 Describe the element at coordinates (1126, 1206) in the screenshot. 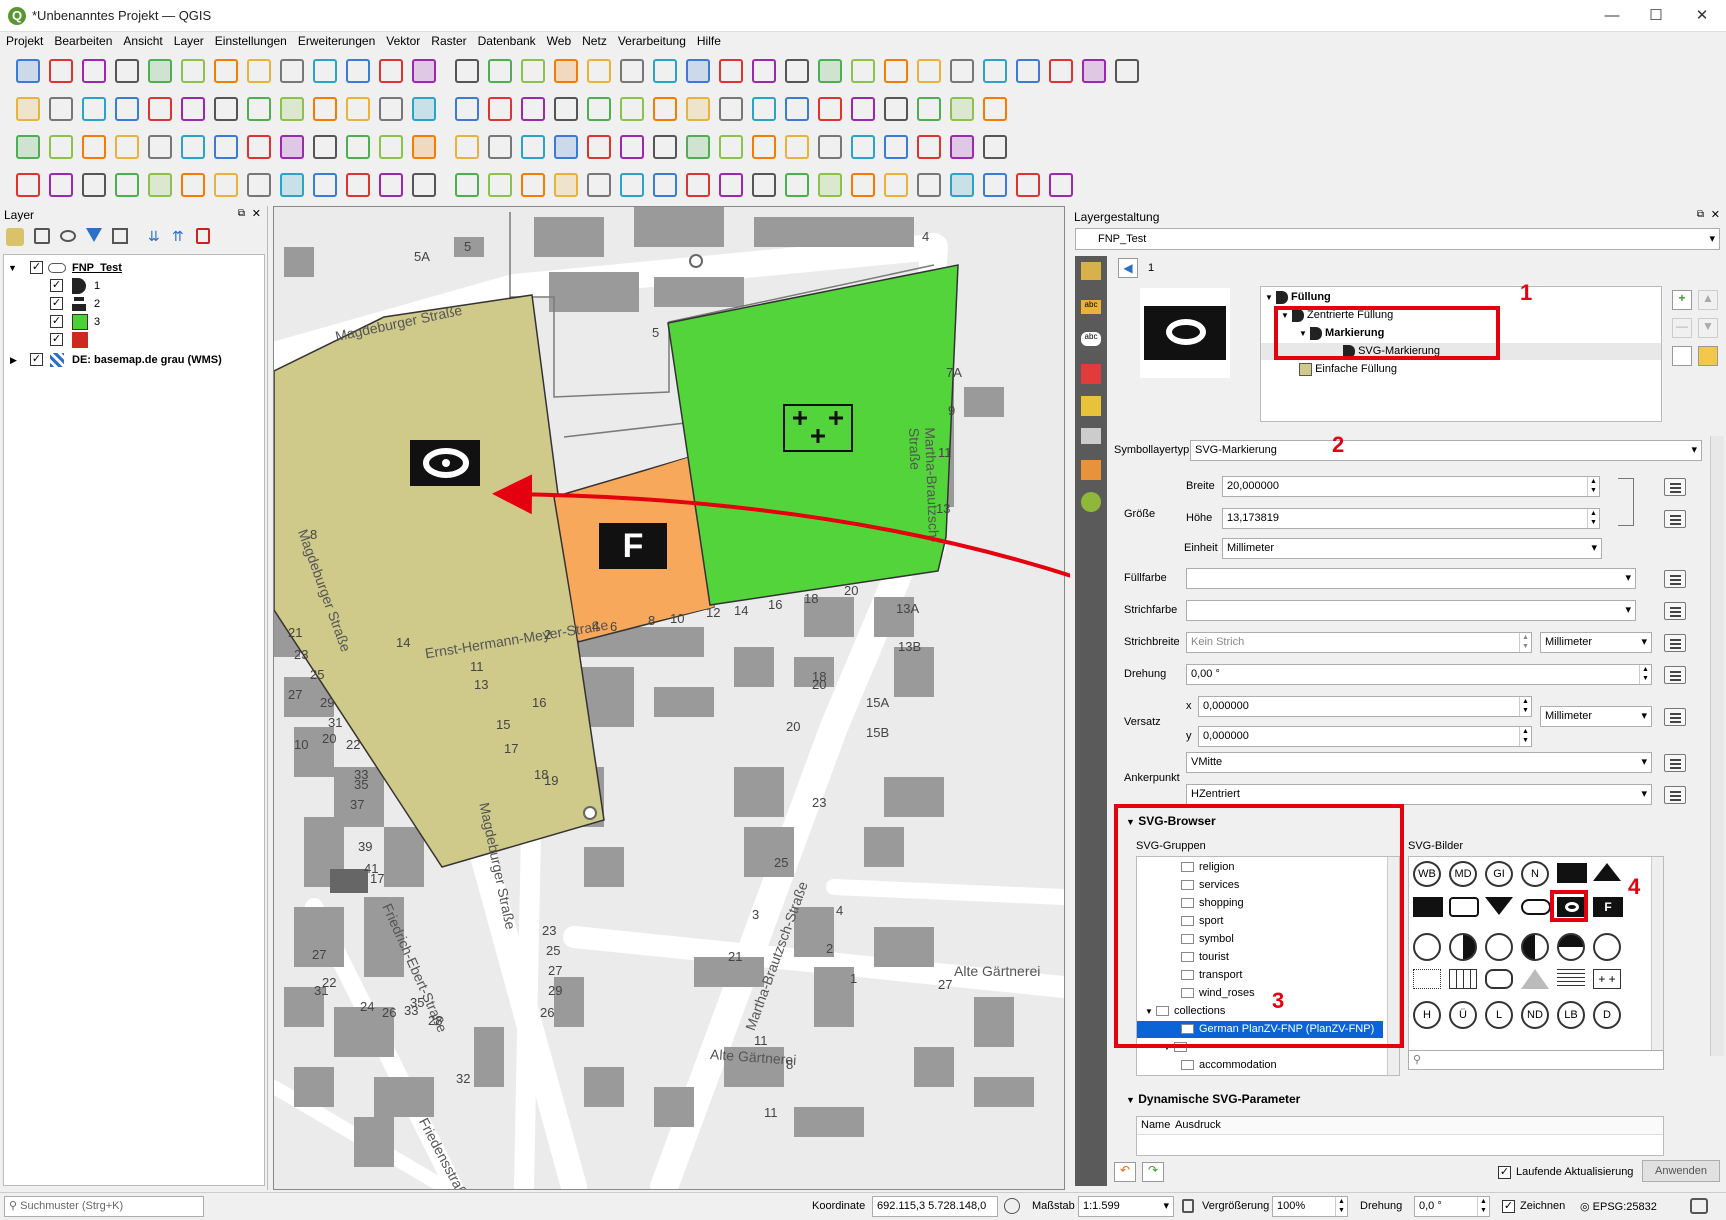

I see `scale-select: 1:1.599` at that location.